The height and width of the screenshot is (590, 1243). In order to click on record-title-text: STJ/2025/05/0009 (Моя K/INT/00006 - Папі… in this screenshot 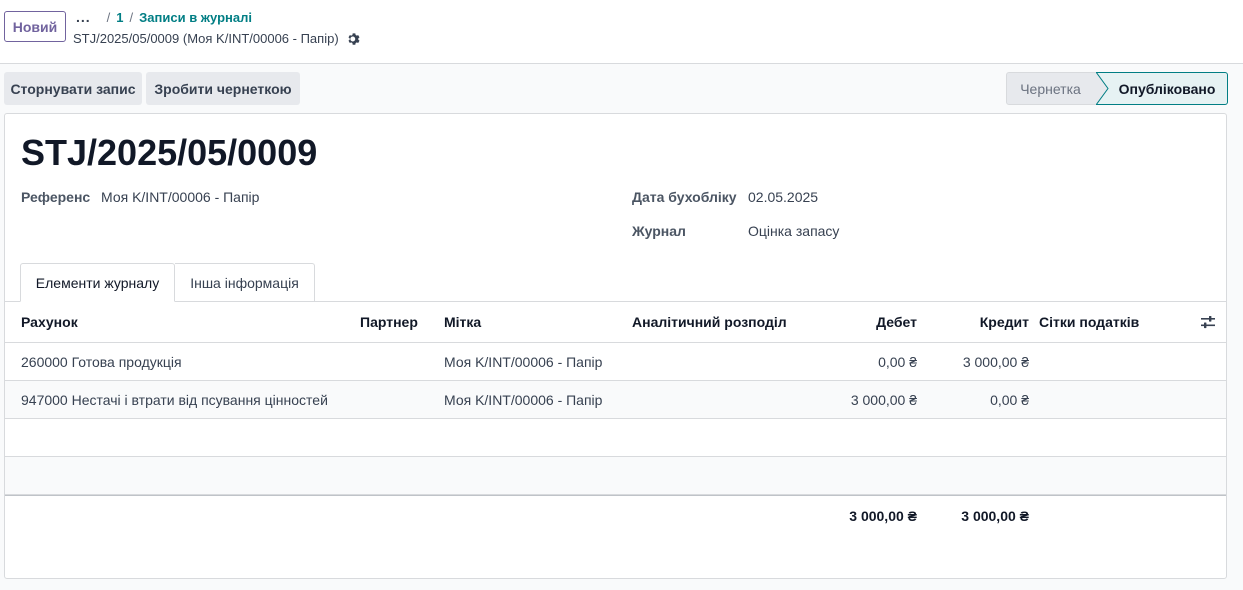, I will do `click(206, 38)`.